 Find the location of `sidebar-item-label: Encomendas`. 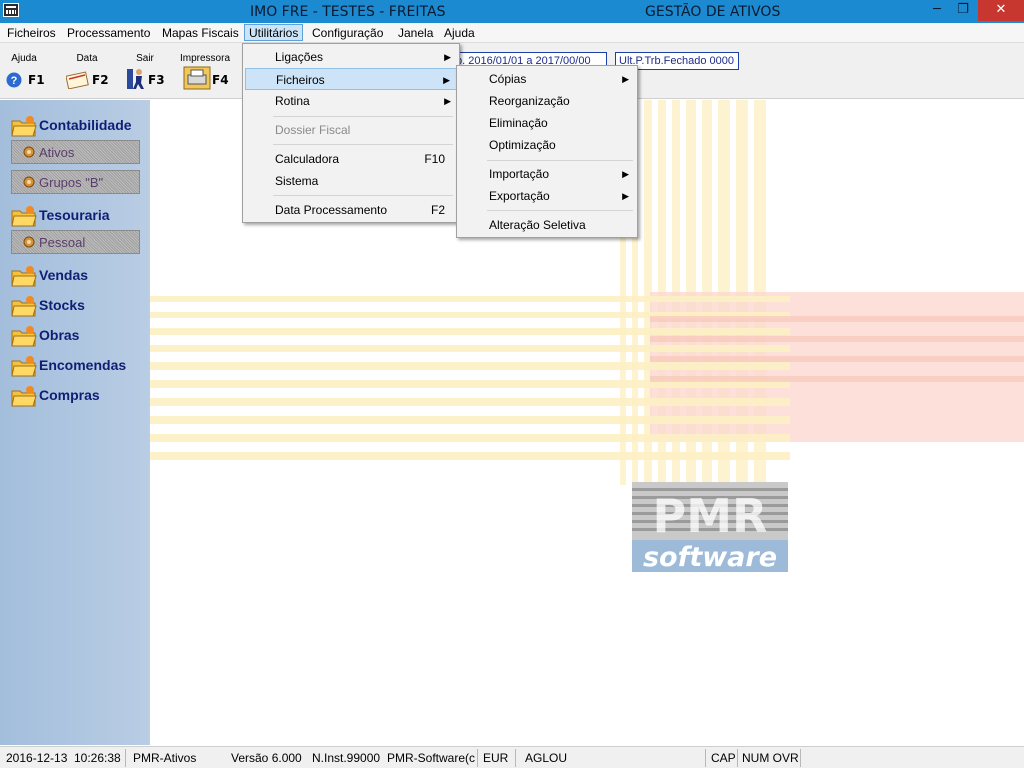

sidebar-item-label: Encomendas is located at coordinates (83, 365).